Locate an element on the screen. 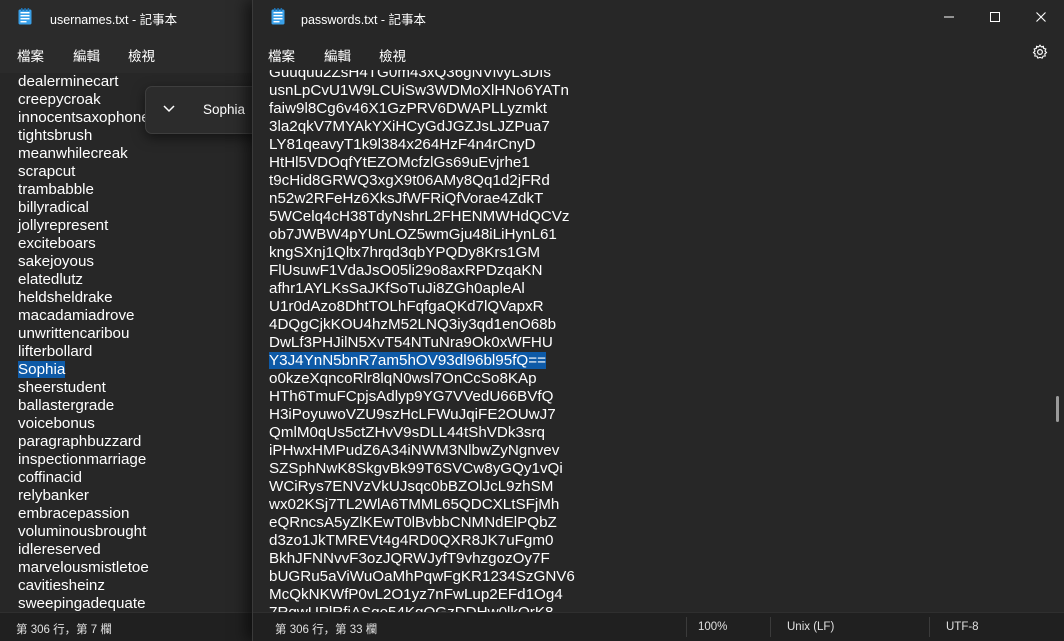 This screenshot has height=641, width=1064. gear-icon is located at coordinates (1040, 54).